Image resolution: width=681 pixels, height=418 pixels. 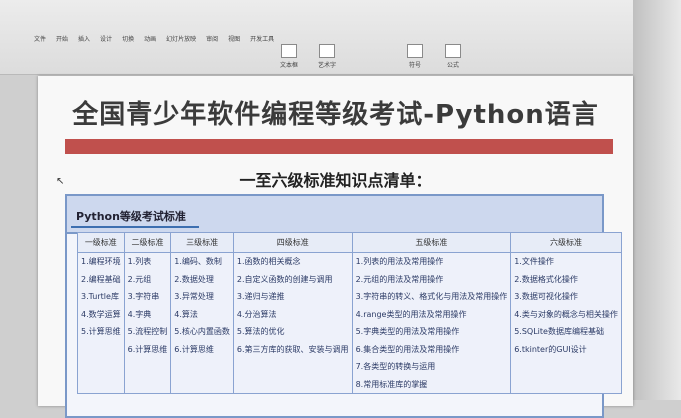 I want to click on slide-subtitle: 一至六级标准知识点清单：, so click(x=335, y=180).